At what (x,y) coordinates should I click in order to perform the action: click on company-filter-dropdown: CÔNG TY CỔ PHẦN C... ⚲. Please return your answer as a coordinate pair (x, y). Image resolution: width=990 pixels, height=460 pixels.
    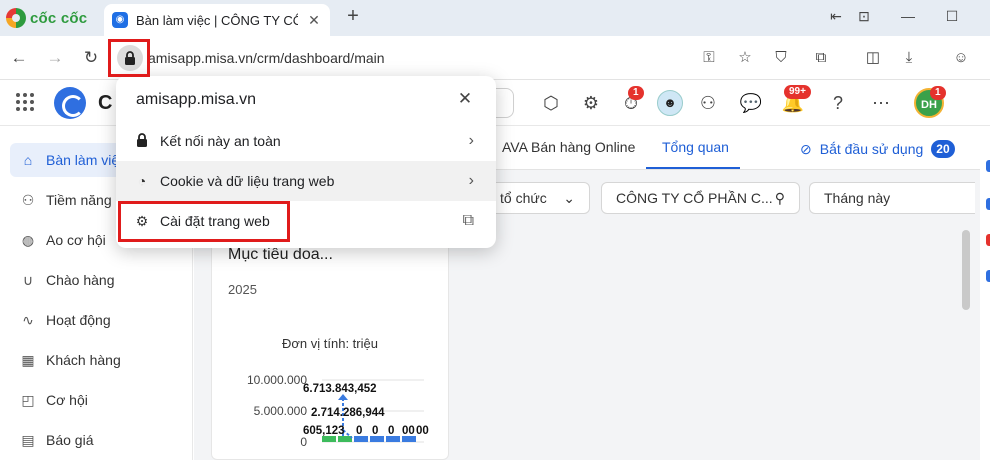
    Looking at the image, I should click on (700, 198).